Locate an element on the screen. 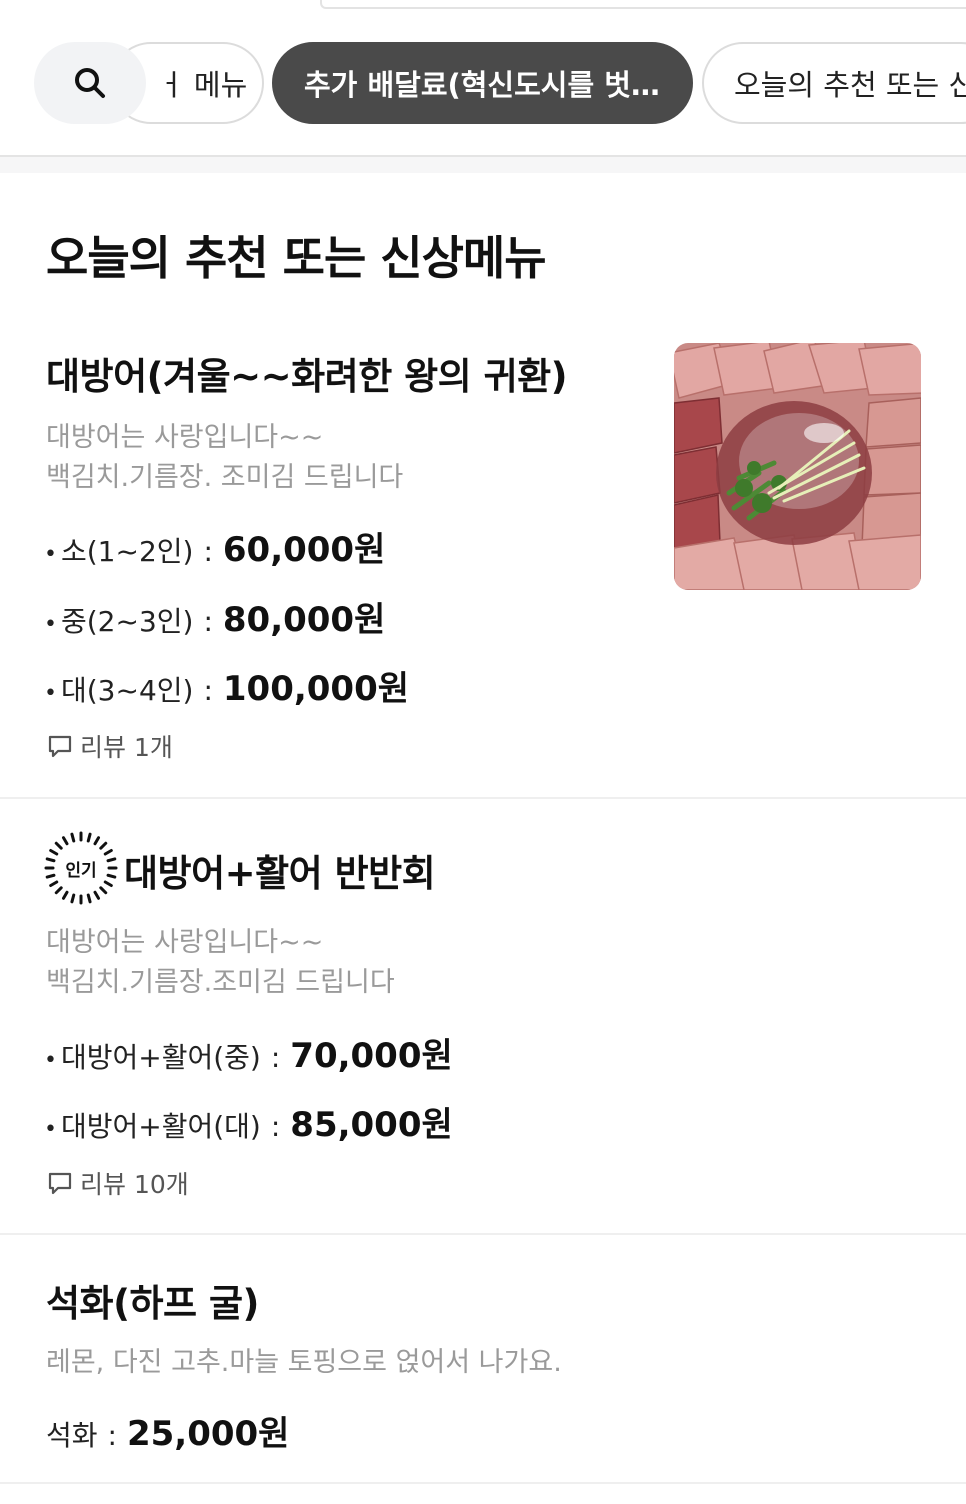 The image size is (966, 1504). price-option: 석화 : 25,000원 is located at coordinates (167, 1430).